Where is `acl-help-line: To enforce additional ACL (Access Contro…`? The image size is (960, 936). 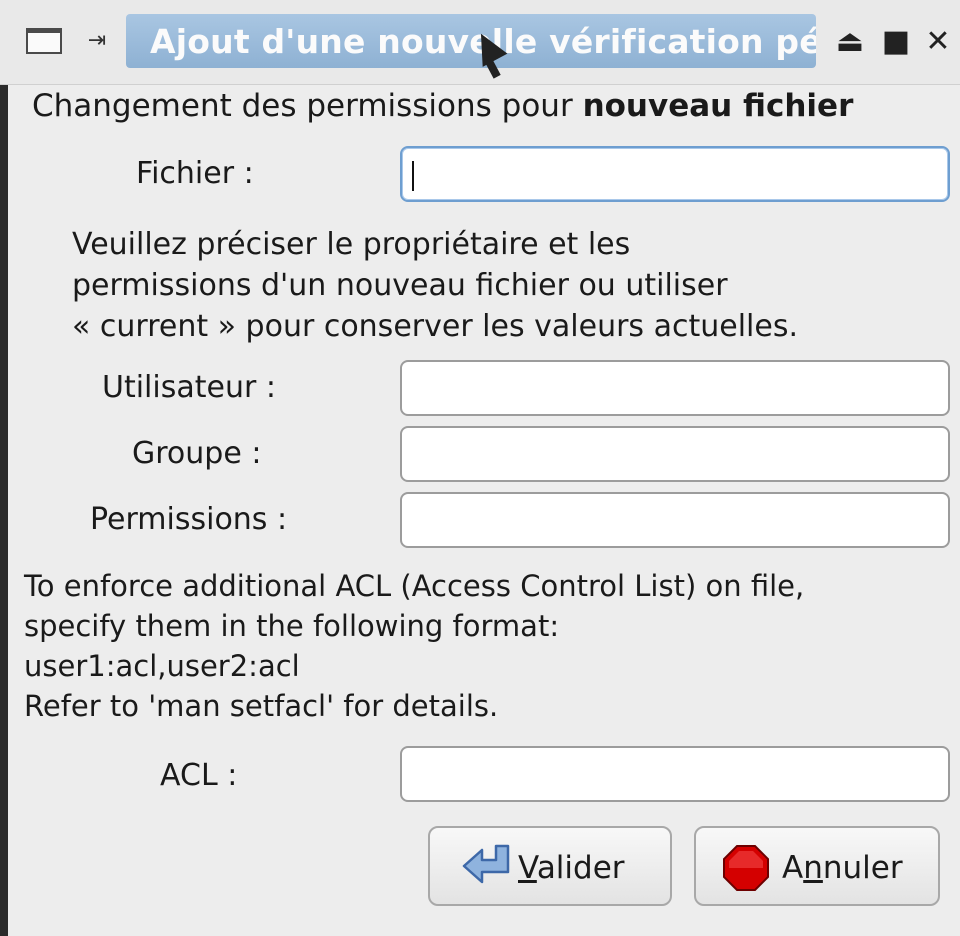
acl-help-line: To enforce additional ACL (Access Contro… is located at coordinates (414, 586).